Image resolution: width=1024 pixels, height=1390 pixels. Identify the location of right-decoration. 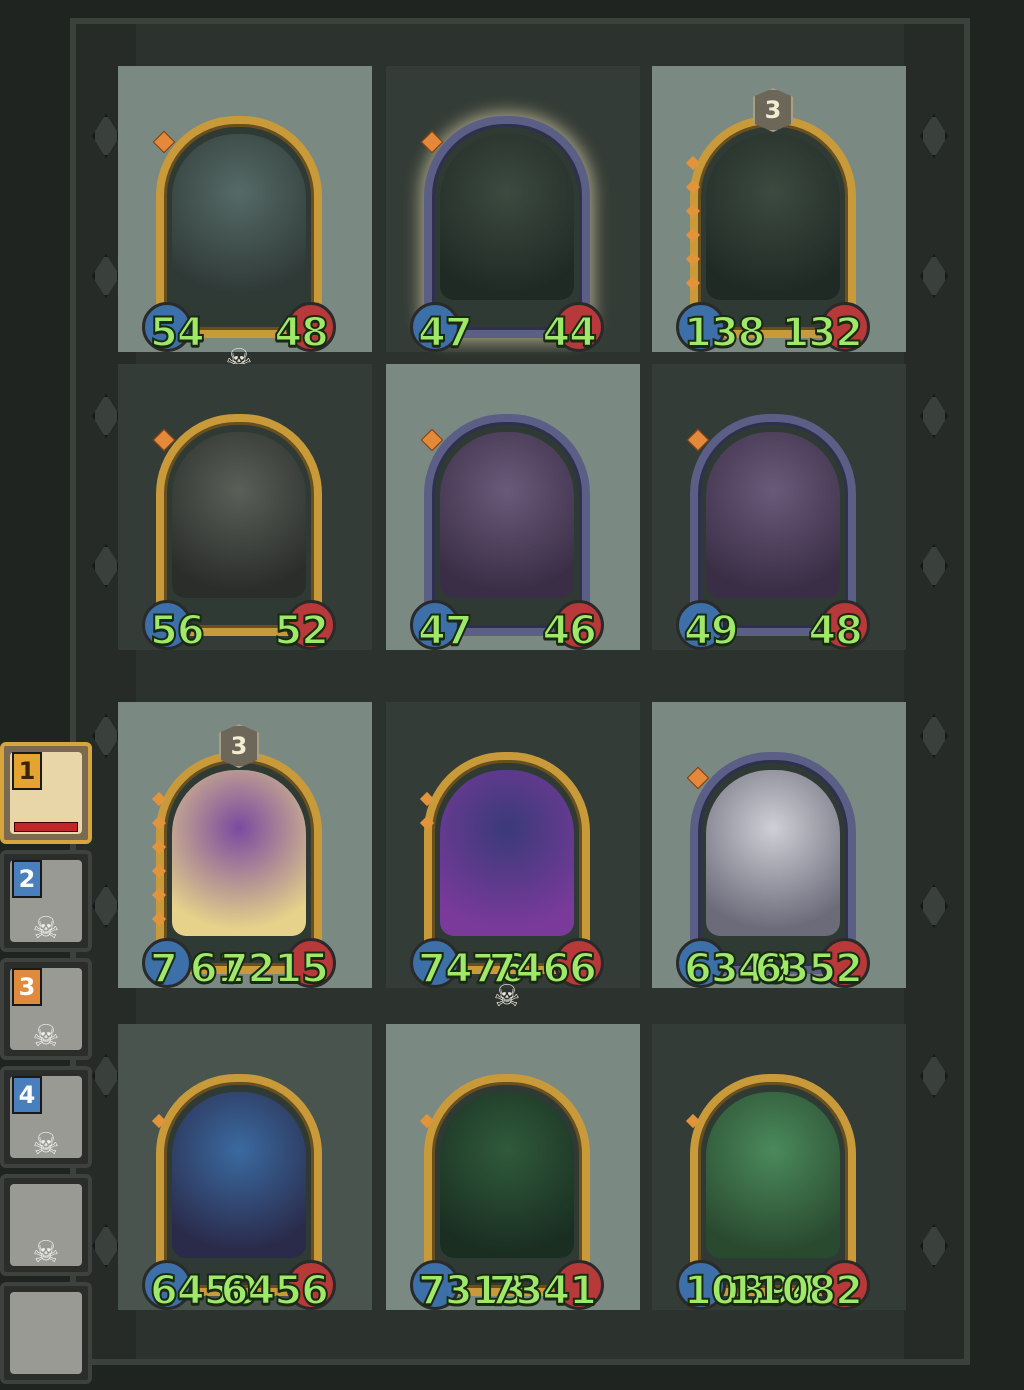
(934, 691).